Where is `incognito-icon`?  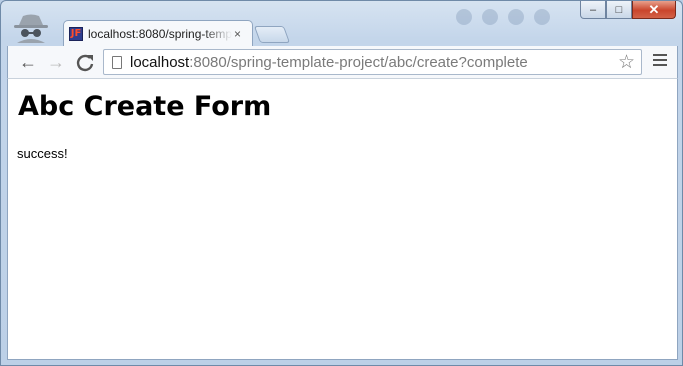
incognito-icon is located at coordinates (31, 28).